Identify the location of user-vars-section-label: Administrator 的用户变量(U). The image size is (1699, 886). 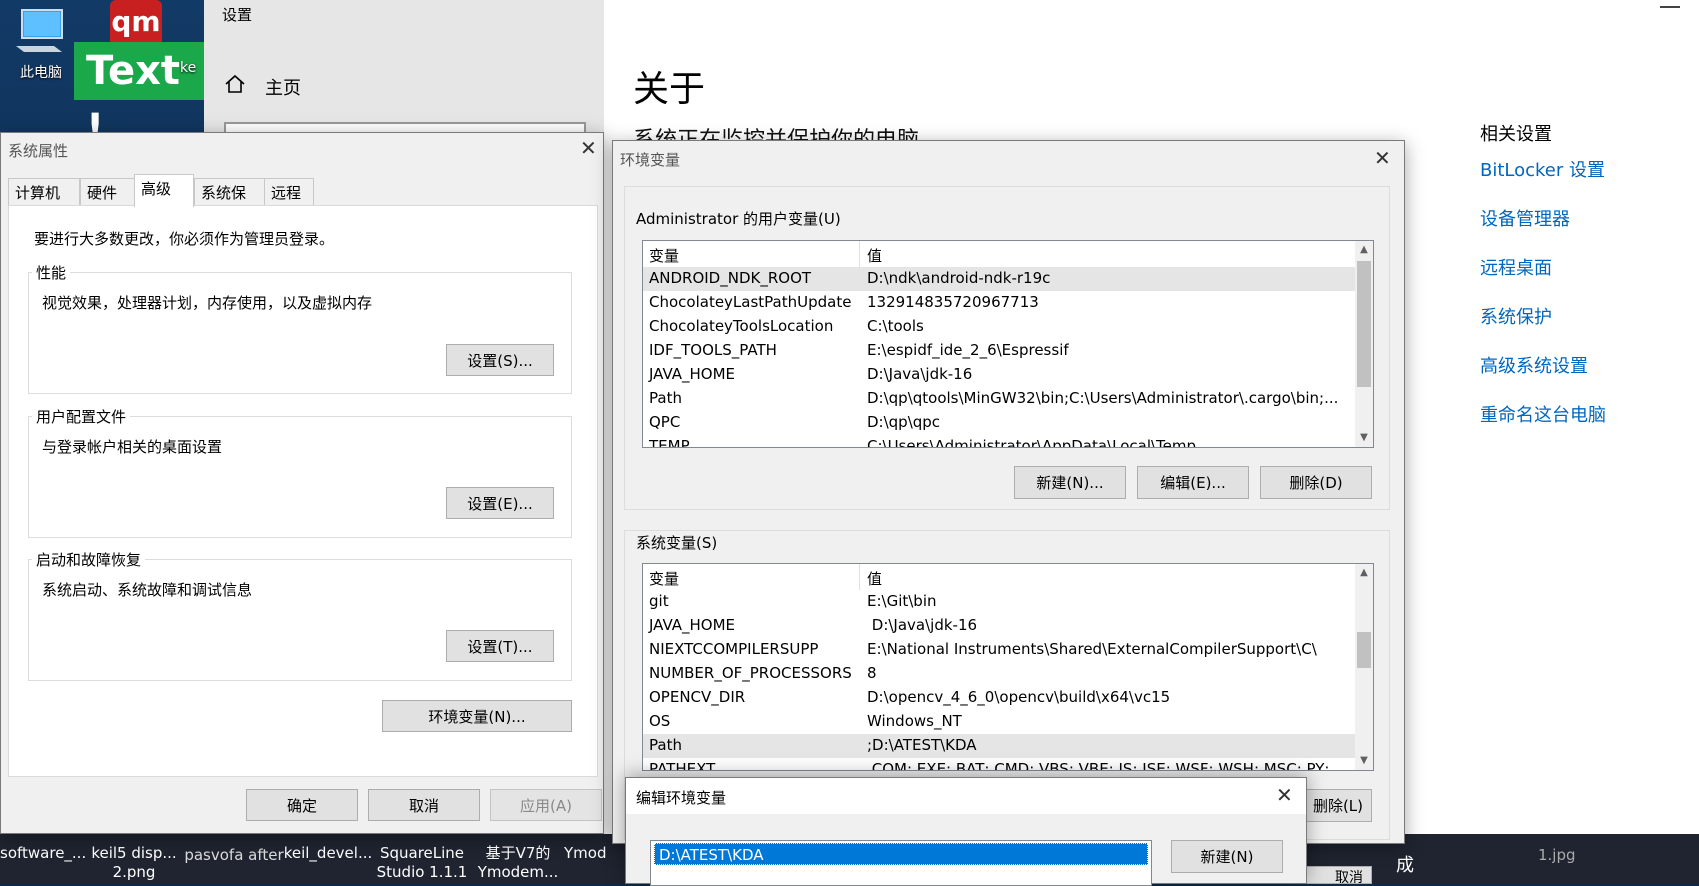
(738, 219).